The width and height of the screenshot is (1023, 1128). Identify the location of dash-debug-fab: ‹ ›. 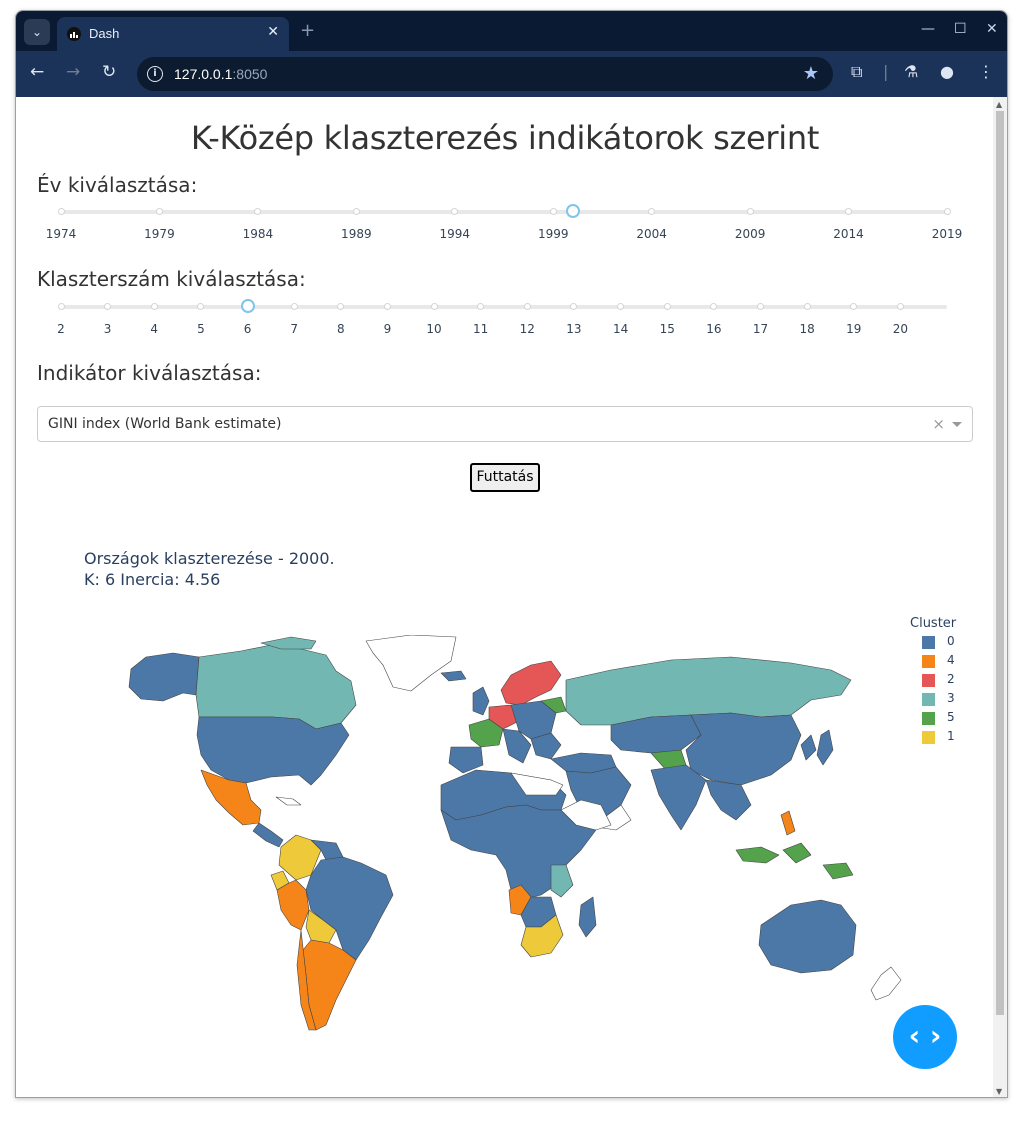
(925, 1037).